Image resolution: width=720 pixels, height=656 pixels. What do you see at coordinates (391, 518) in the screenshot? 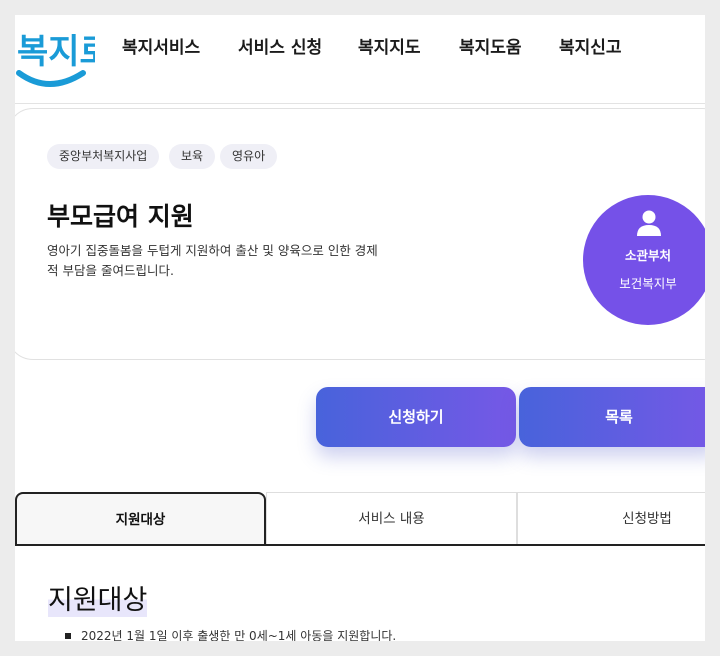
I see `tab-service-content: 서비스 내용` at bounding box center [391, 518].